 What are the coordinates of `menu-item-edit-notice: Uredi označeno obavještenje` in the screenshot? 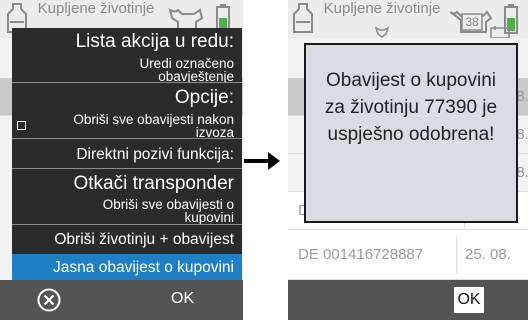 It's located at (127, 69).